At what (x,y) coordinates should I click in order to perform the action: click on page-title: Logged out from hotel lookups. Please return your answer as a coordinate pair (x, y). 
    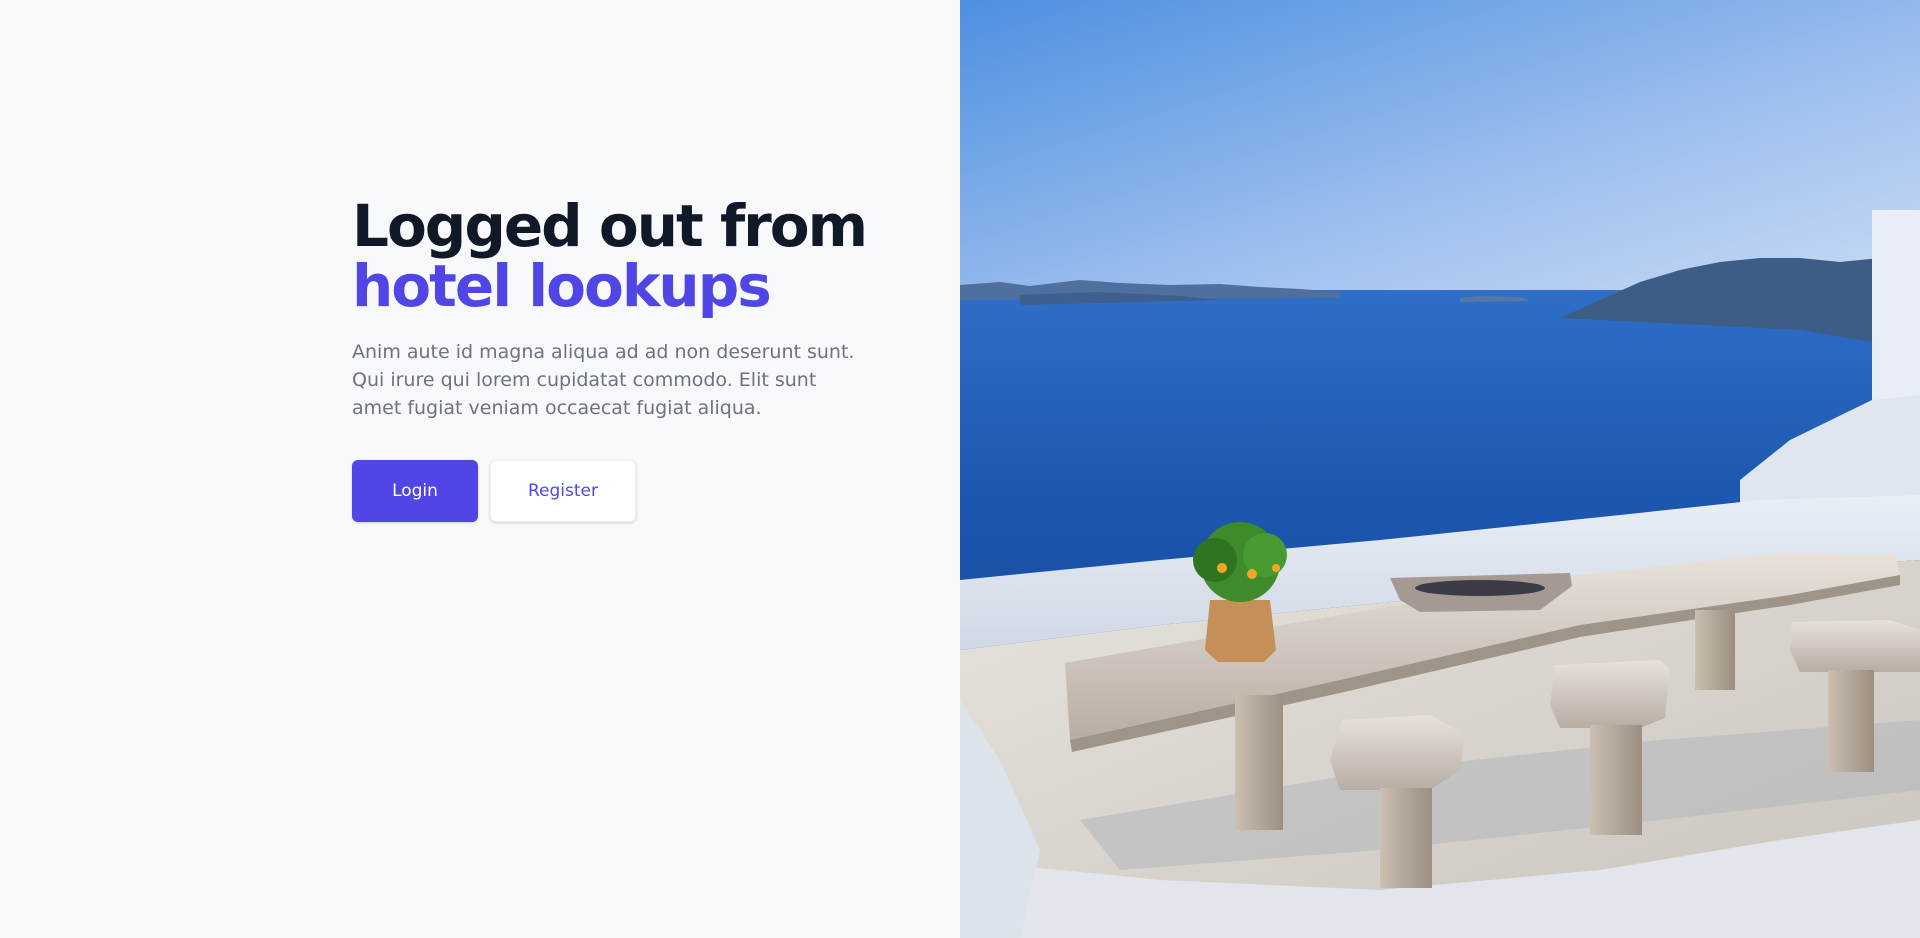
    Looking at the image, I should click on (612, 256).